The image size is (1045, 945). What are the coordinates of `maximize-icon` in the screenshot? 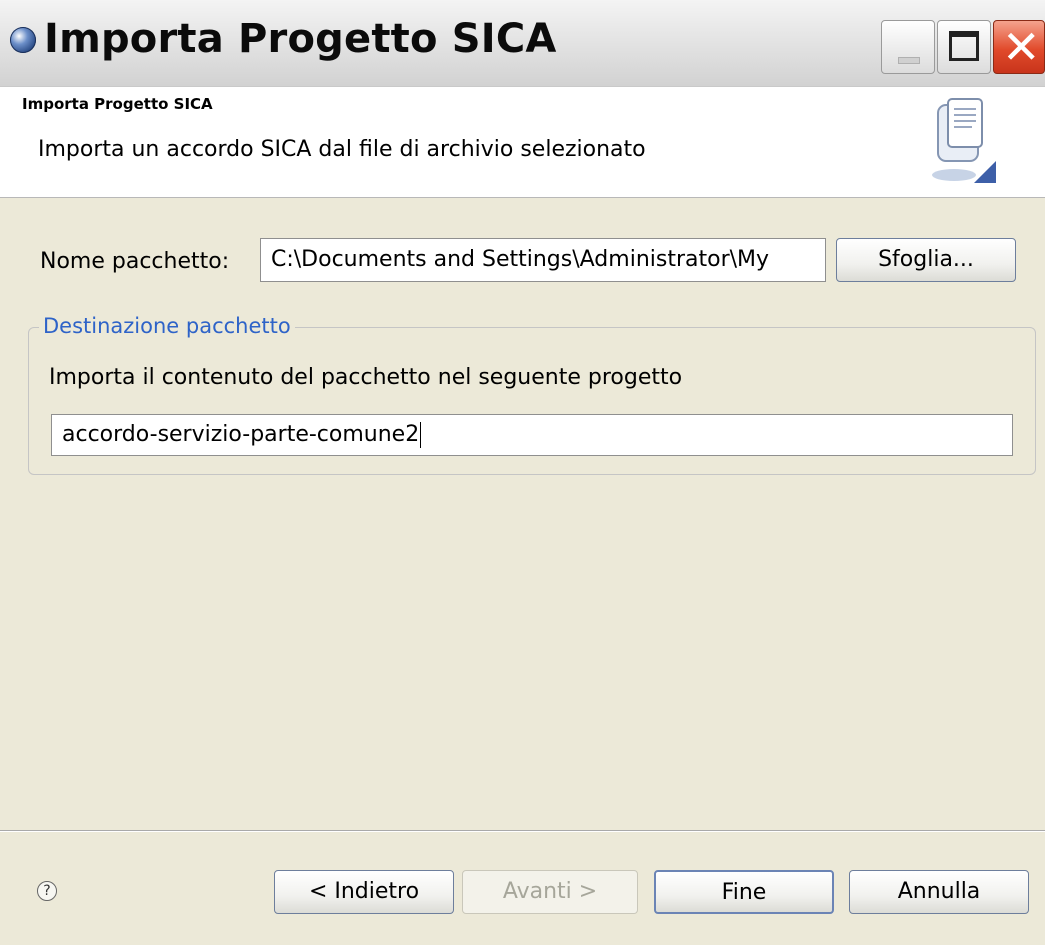 It's located at (964, 46).